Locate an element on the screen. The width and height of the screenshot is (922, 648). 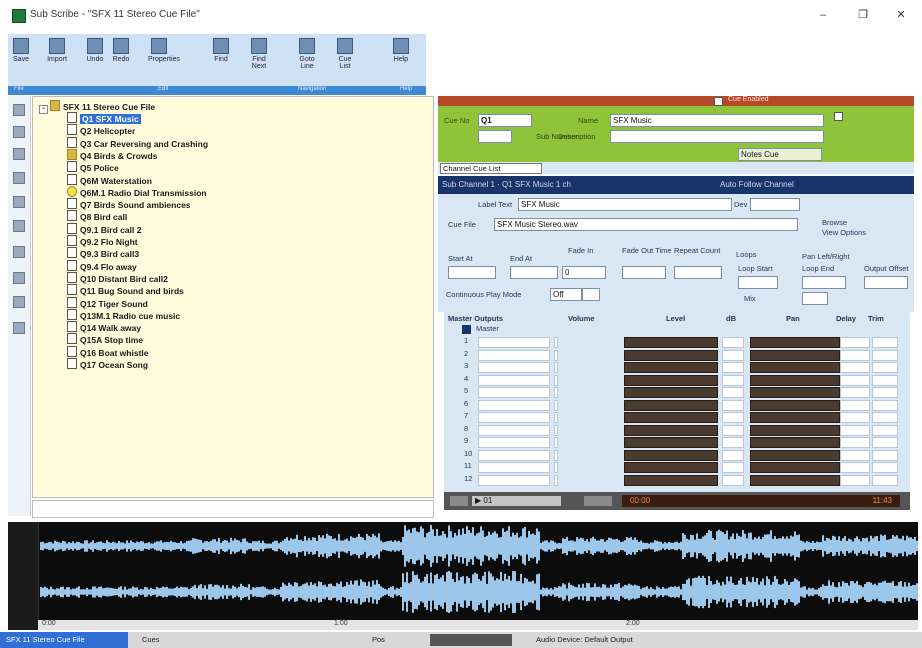
grid-row: 3 is located at coordinates (677, 367).